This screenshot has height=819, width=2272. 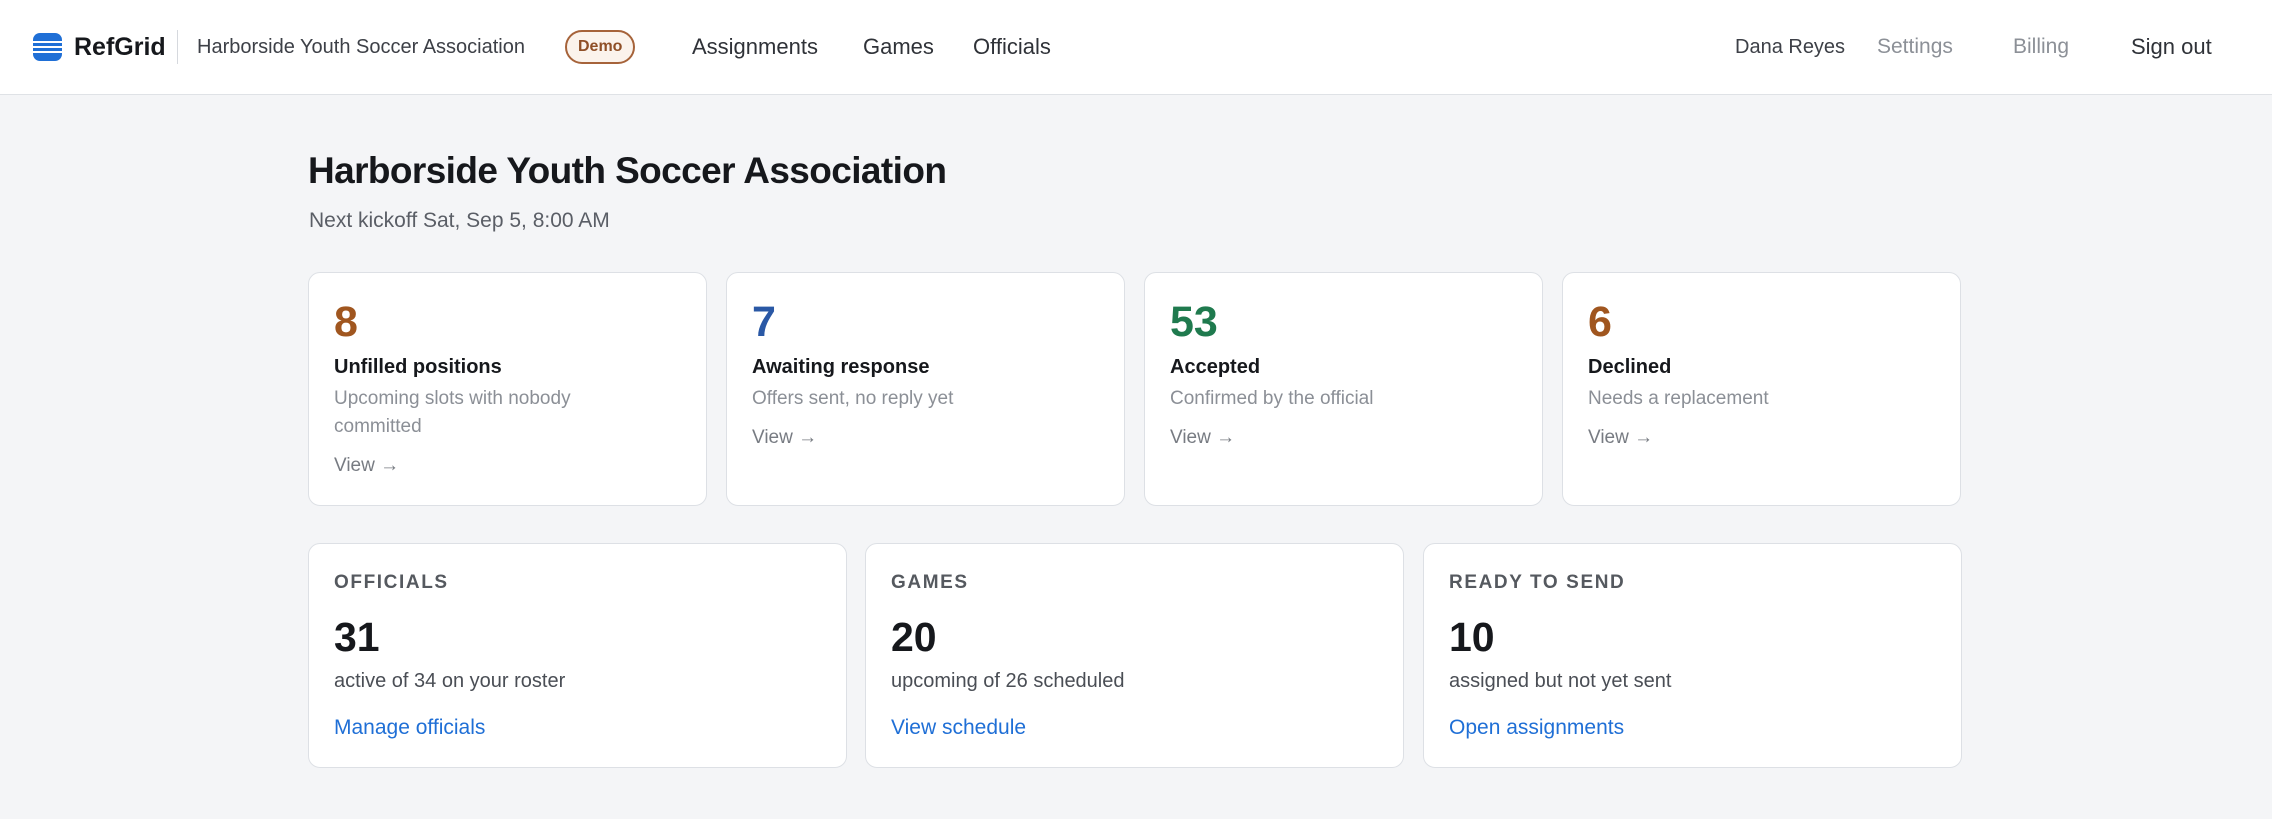 I want to click on summary-description: assigned but not yet sent, so click(x=1560, y=681).